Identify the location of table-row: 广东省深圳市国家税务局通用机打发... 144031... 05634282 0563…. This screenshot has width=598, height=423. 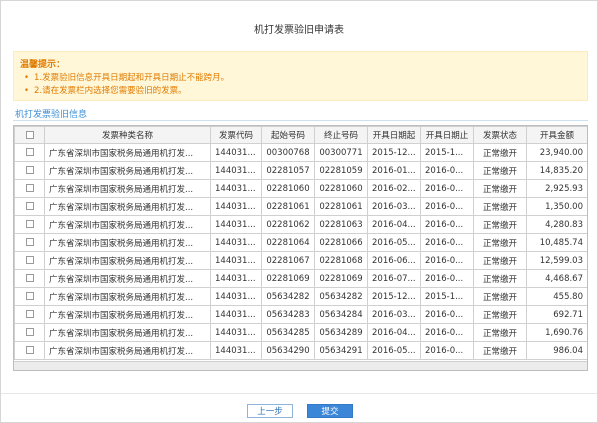
(300, 296).